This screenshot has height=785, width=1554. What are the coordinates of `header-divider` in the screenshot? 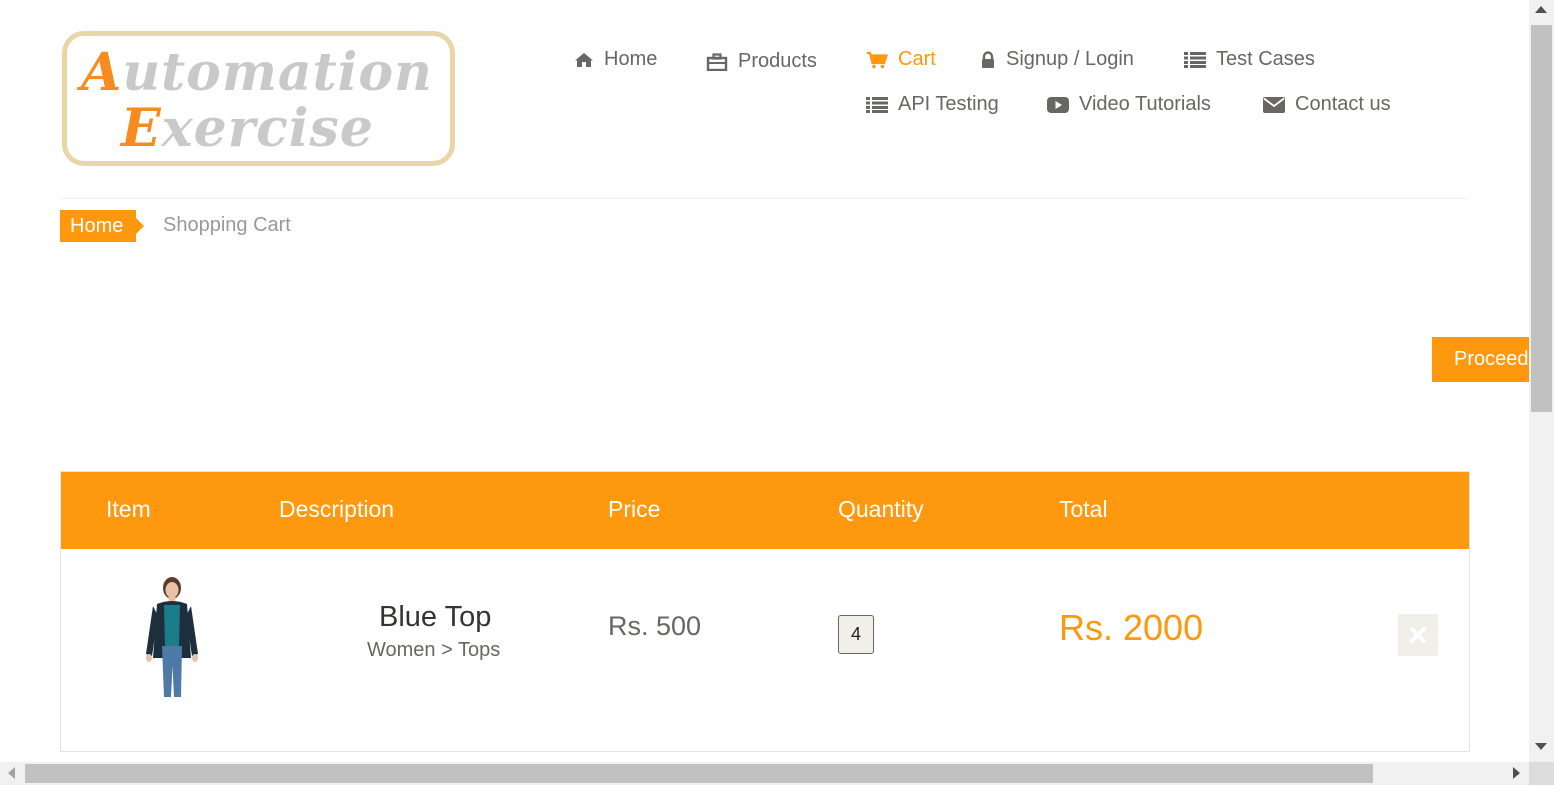 It's located at (764, 198).